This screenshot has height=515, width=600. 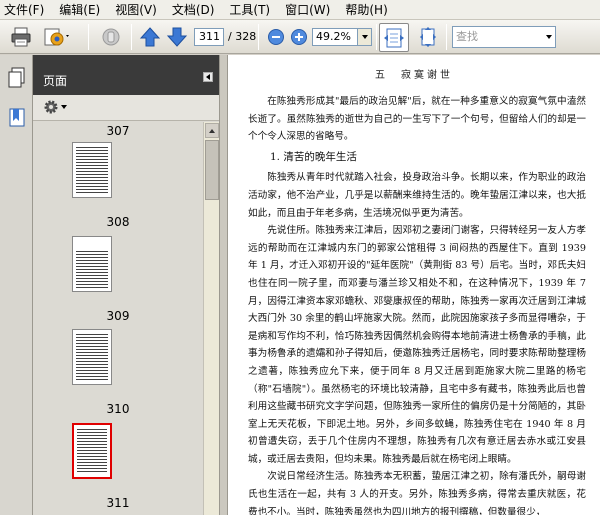 I want to click on thumbnail-label: 307, so click(x=118, y=131).